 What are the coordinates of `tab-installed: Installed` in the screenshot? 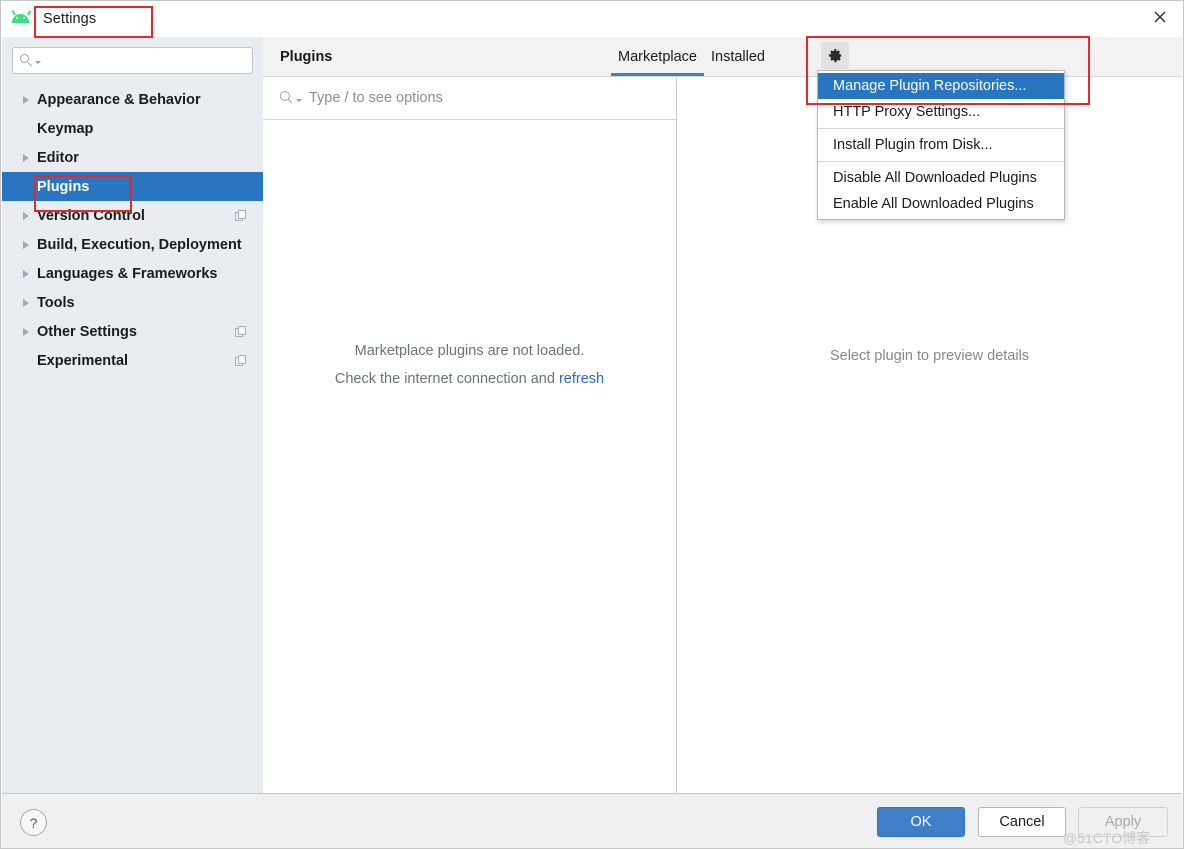 It's located at (738, 56).